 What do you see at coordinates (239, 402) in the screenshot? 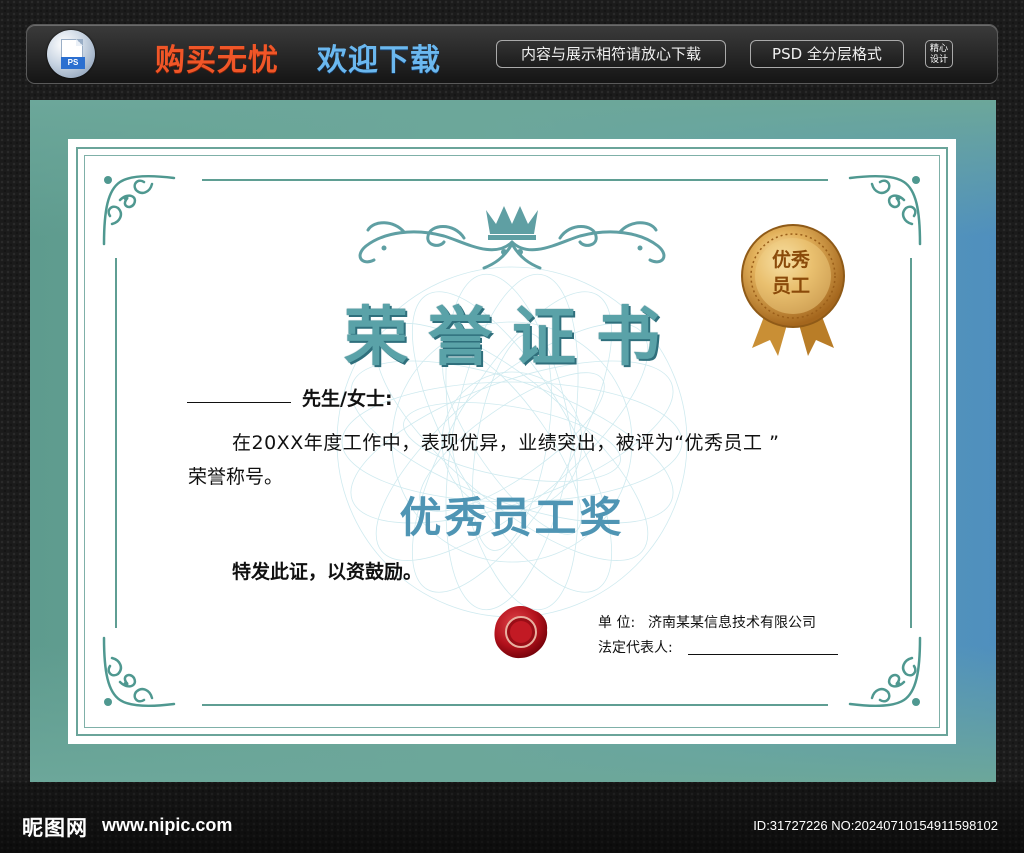
I see `recipient-name-line` at bounding box center [239, 402].